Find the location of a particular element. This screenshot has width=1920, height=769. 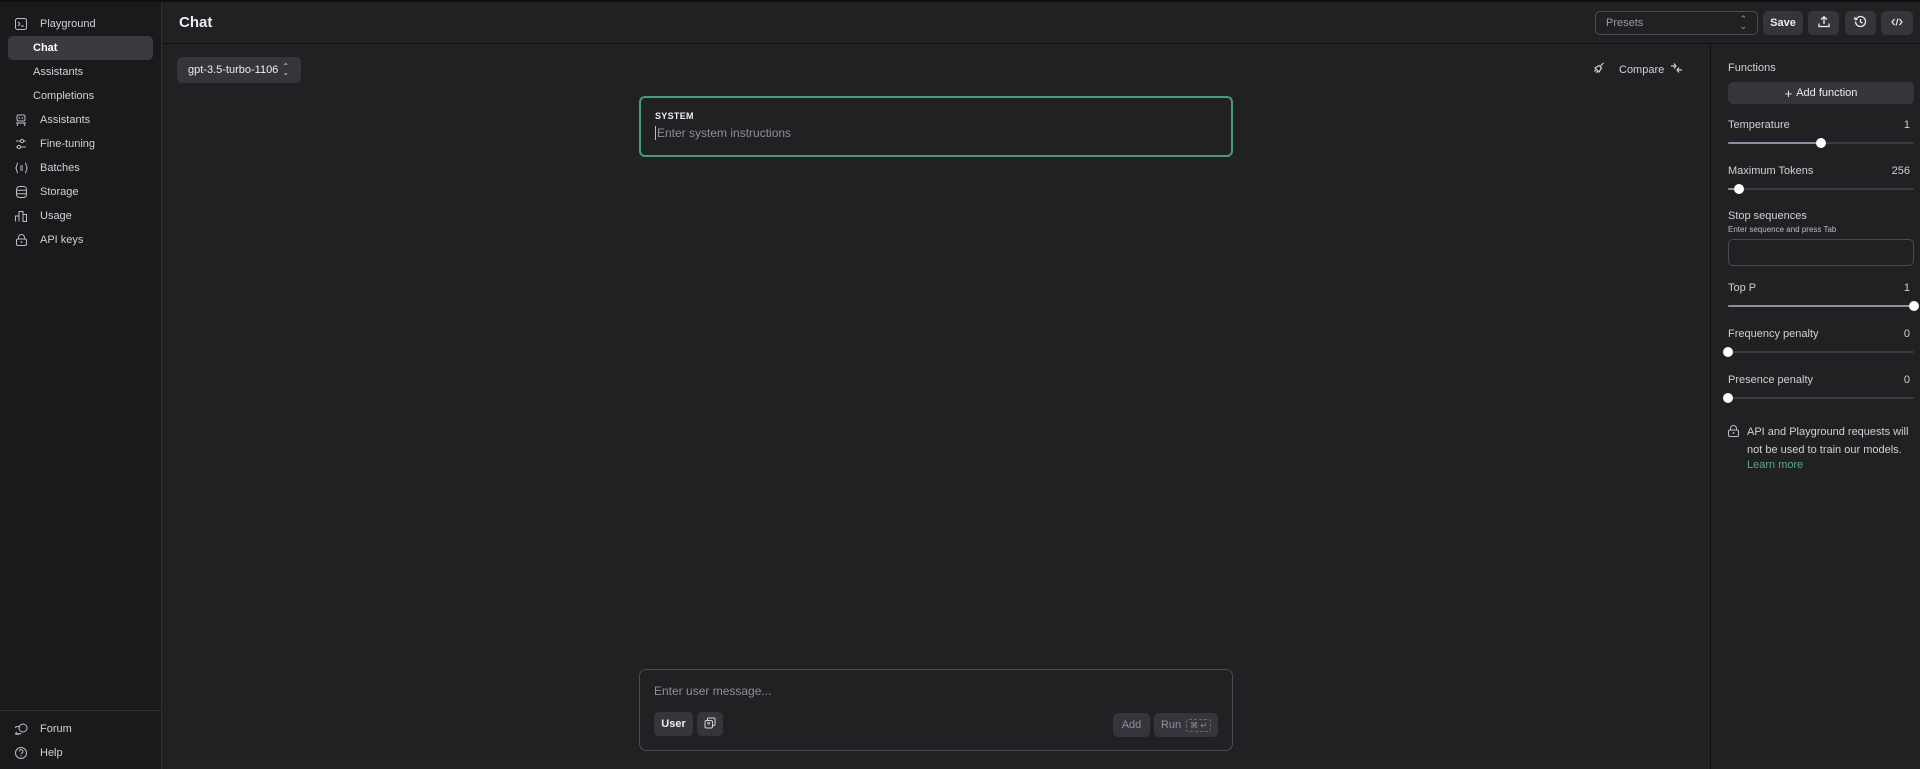

top-p-slider is located at coordinates (1823, 306).